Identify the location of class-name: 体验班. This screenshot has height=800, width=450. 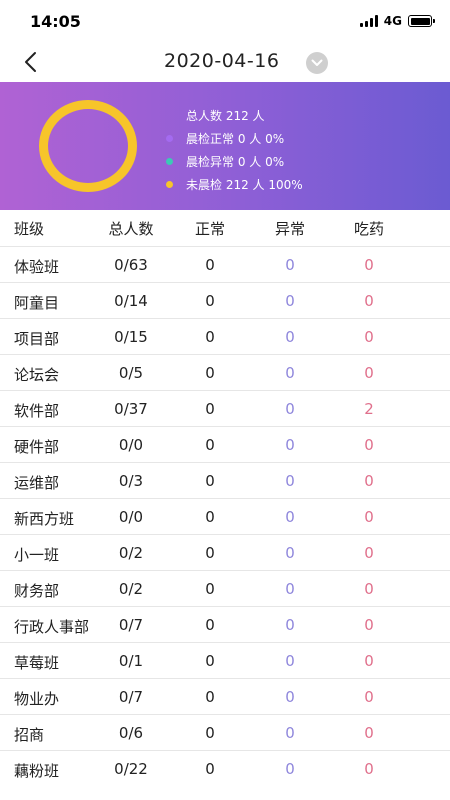
(37, 267).